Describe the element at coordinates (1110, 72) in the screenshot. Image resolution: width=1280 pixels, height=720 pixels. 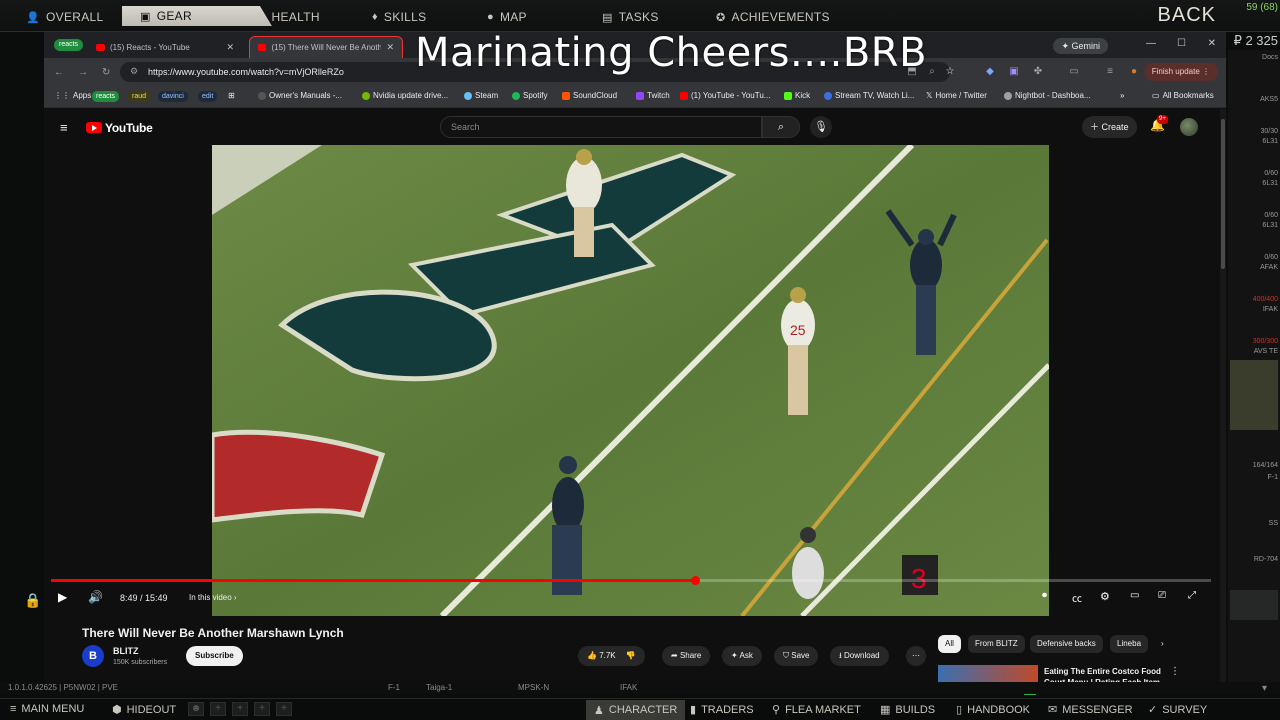
I see `media-icon: ≡` at that location.